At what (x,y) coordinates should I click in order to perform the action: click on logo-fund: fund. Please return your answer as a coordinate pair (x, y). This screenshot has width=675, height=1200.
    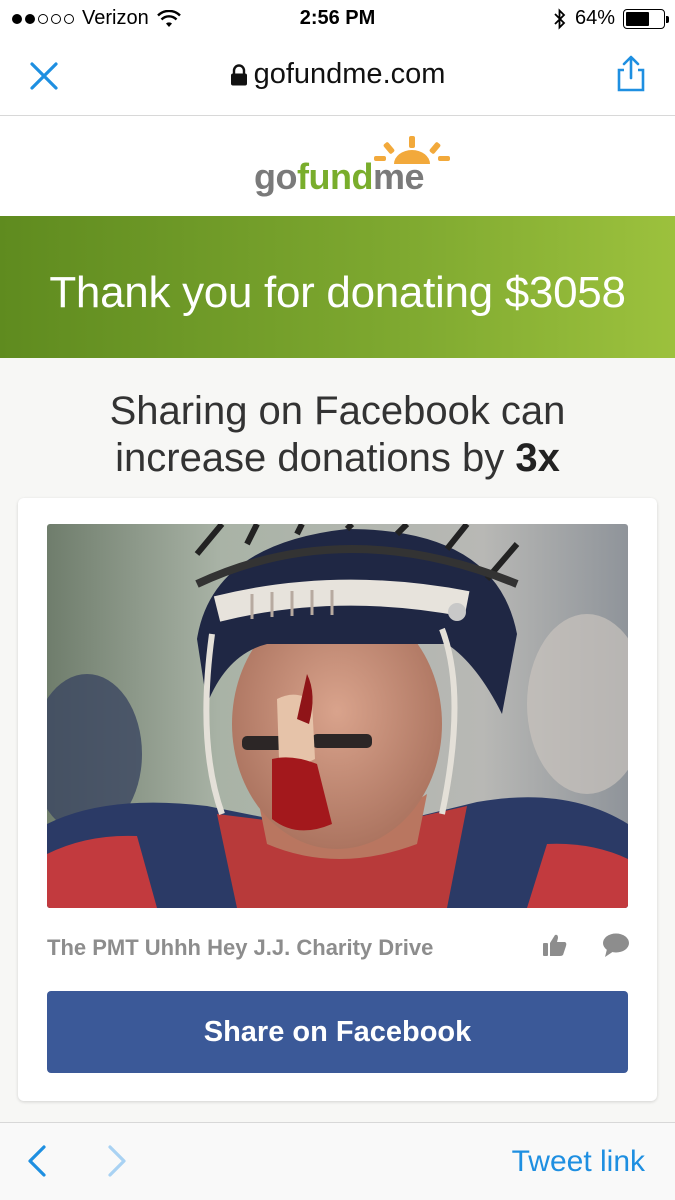
    Looking at the image, I should click on (334, 176).